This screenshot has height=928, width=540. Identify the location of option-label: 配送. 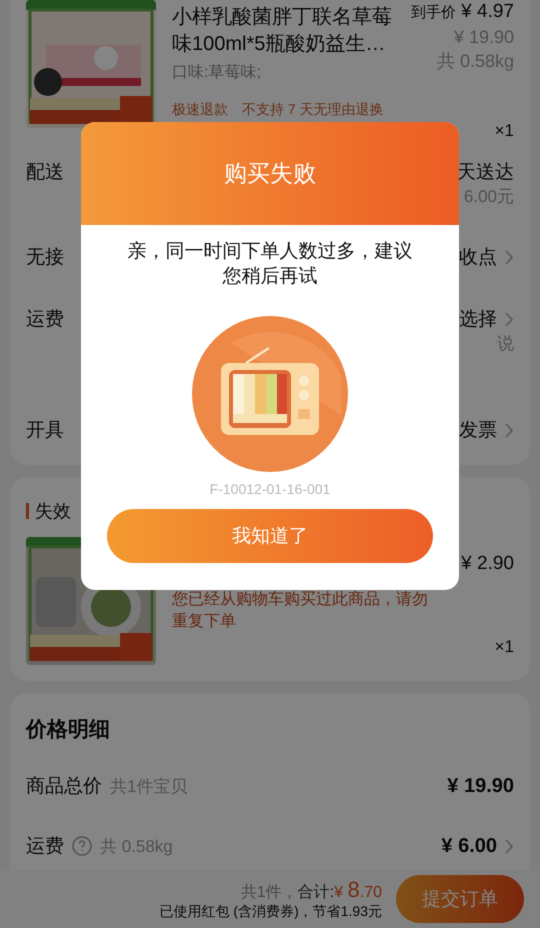
(45, 172).